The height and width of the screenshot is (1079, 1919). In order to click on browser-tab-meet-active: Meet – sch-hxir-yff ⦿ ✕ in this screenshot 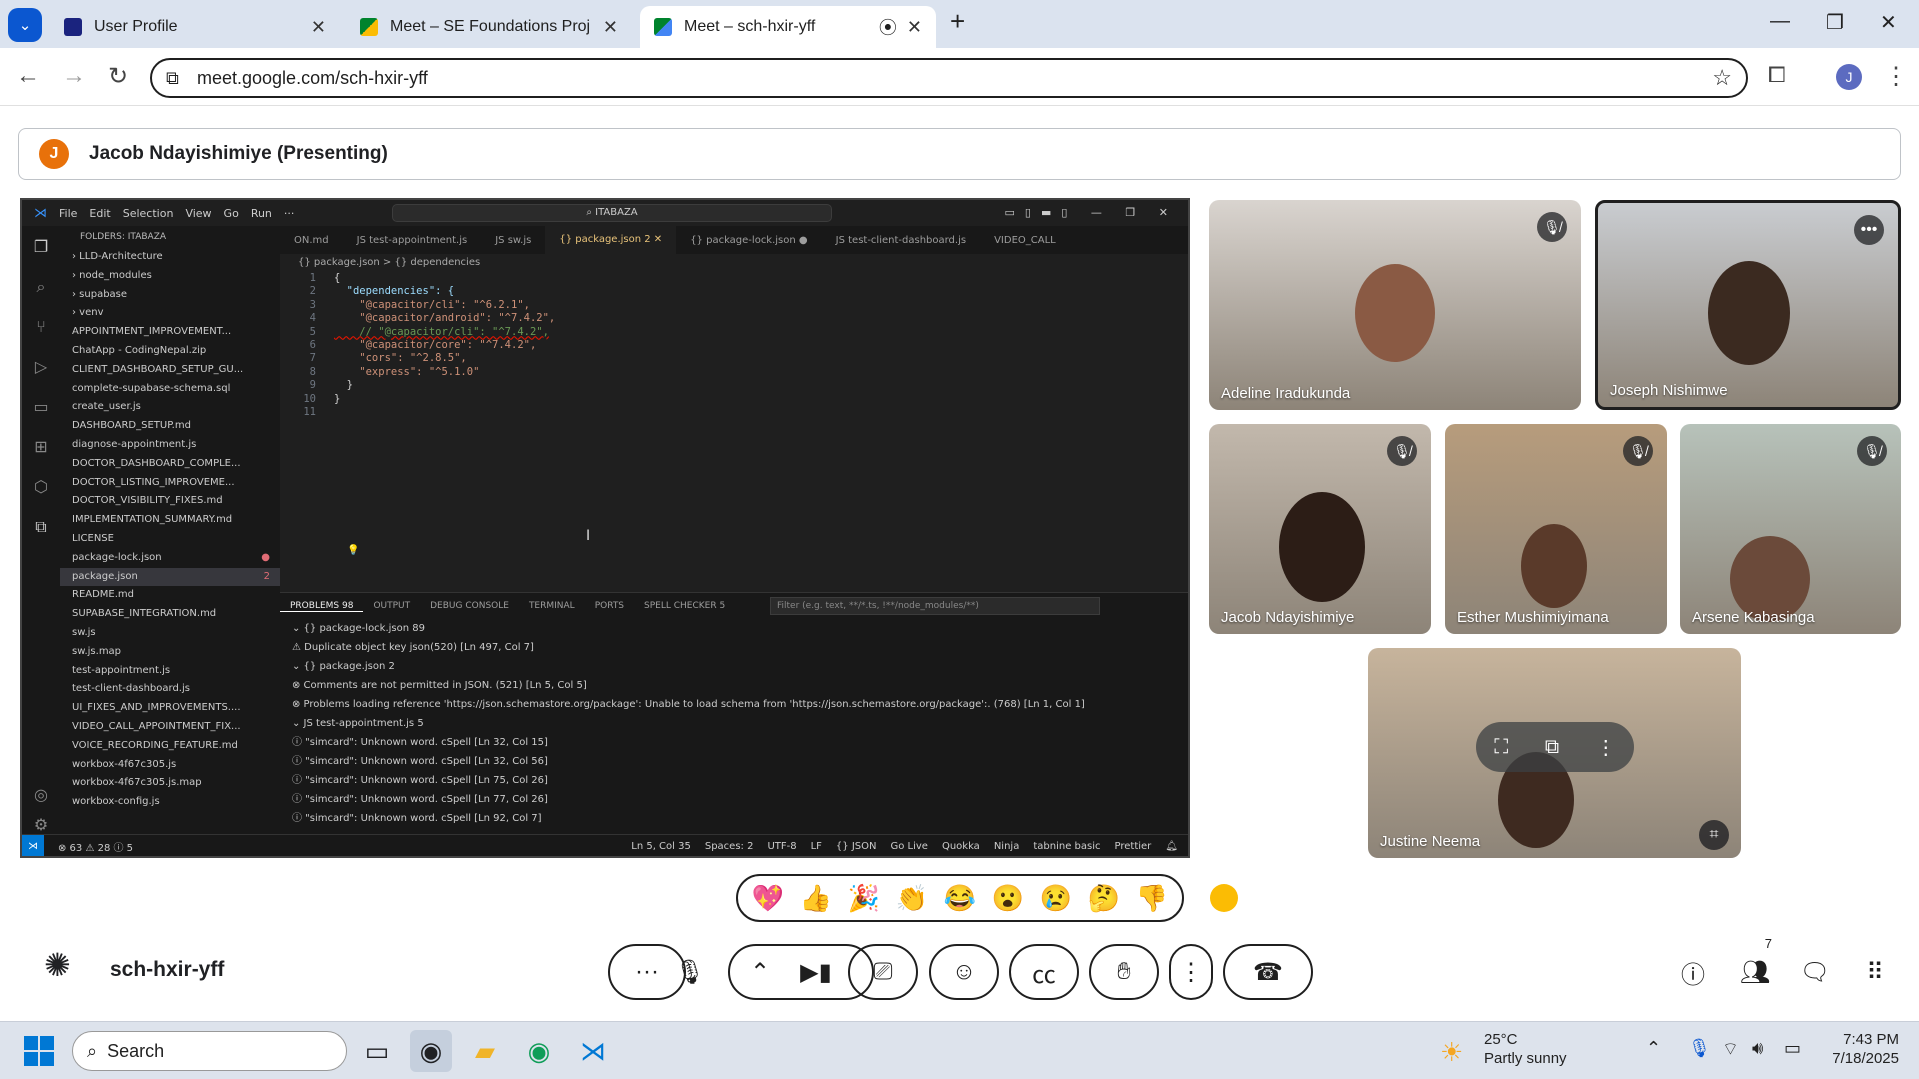, I will do `click(788, 27)`.